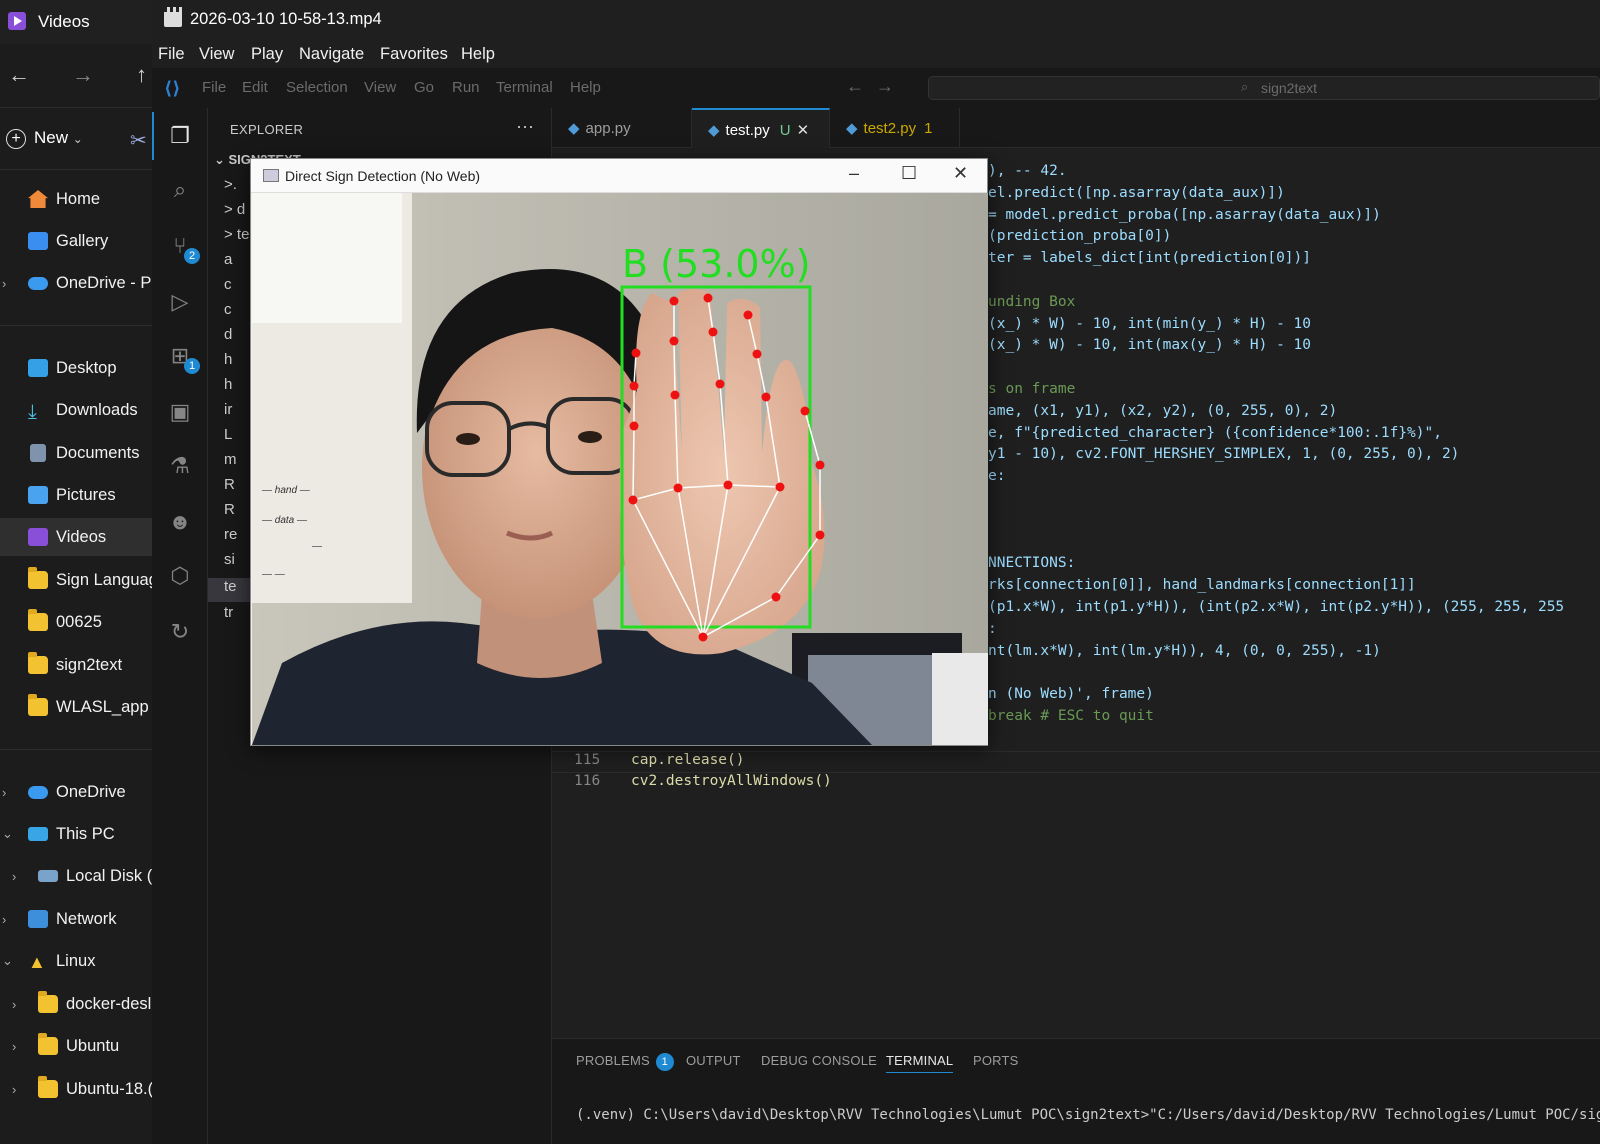 The image size is (1600, 1144). Describe the element at coordinates (76, 283) in the screenshot. I see `nav-item-onedrive-personal: › OneDrive - Pe` at that location.